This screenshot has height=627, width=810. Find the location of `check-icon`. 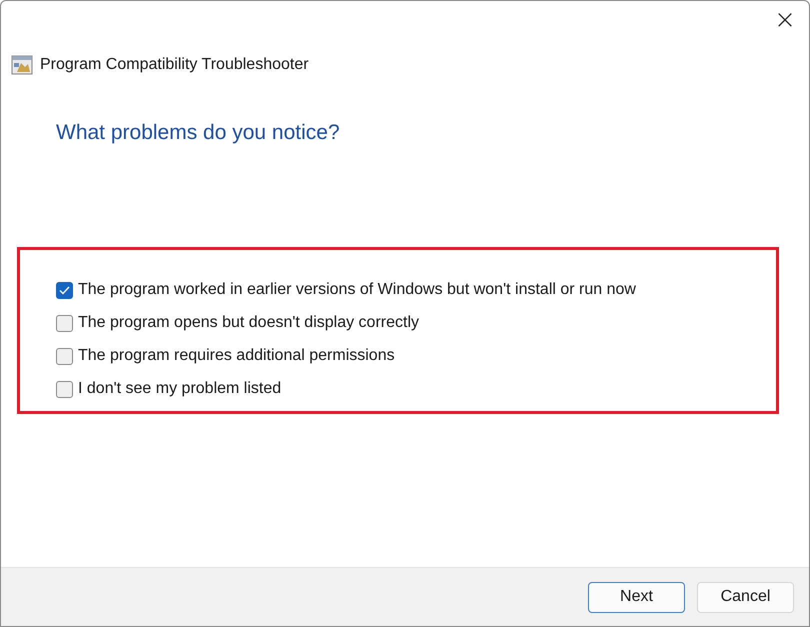

check-icon is located at coordinates (64, 290).